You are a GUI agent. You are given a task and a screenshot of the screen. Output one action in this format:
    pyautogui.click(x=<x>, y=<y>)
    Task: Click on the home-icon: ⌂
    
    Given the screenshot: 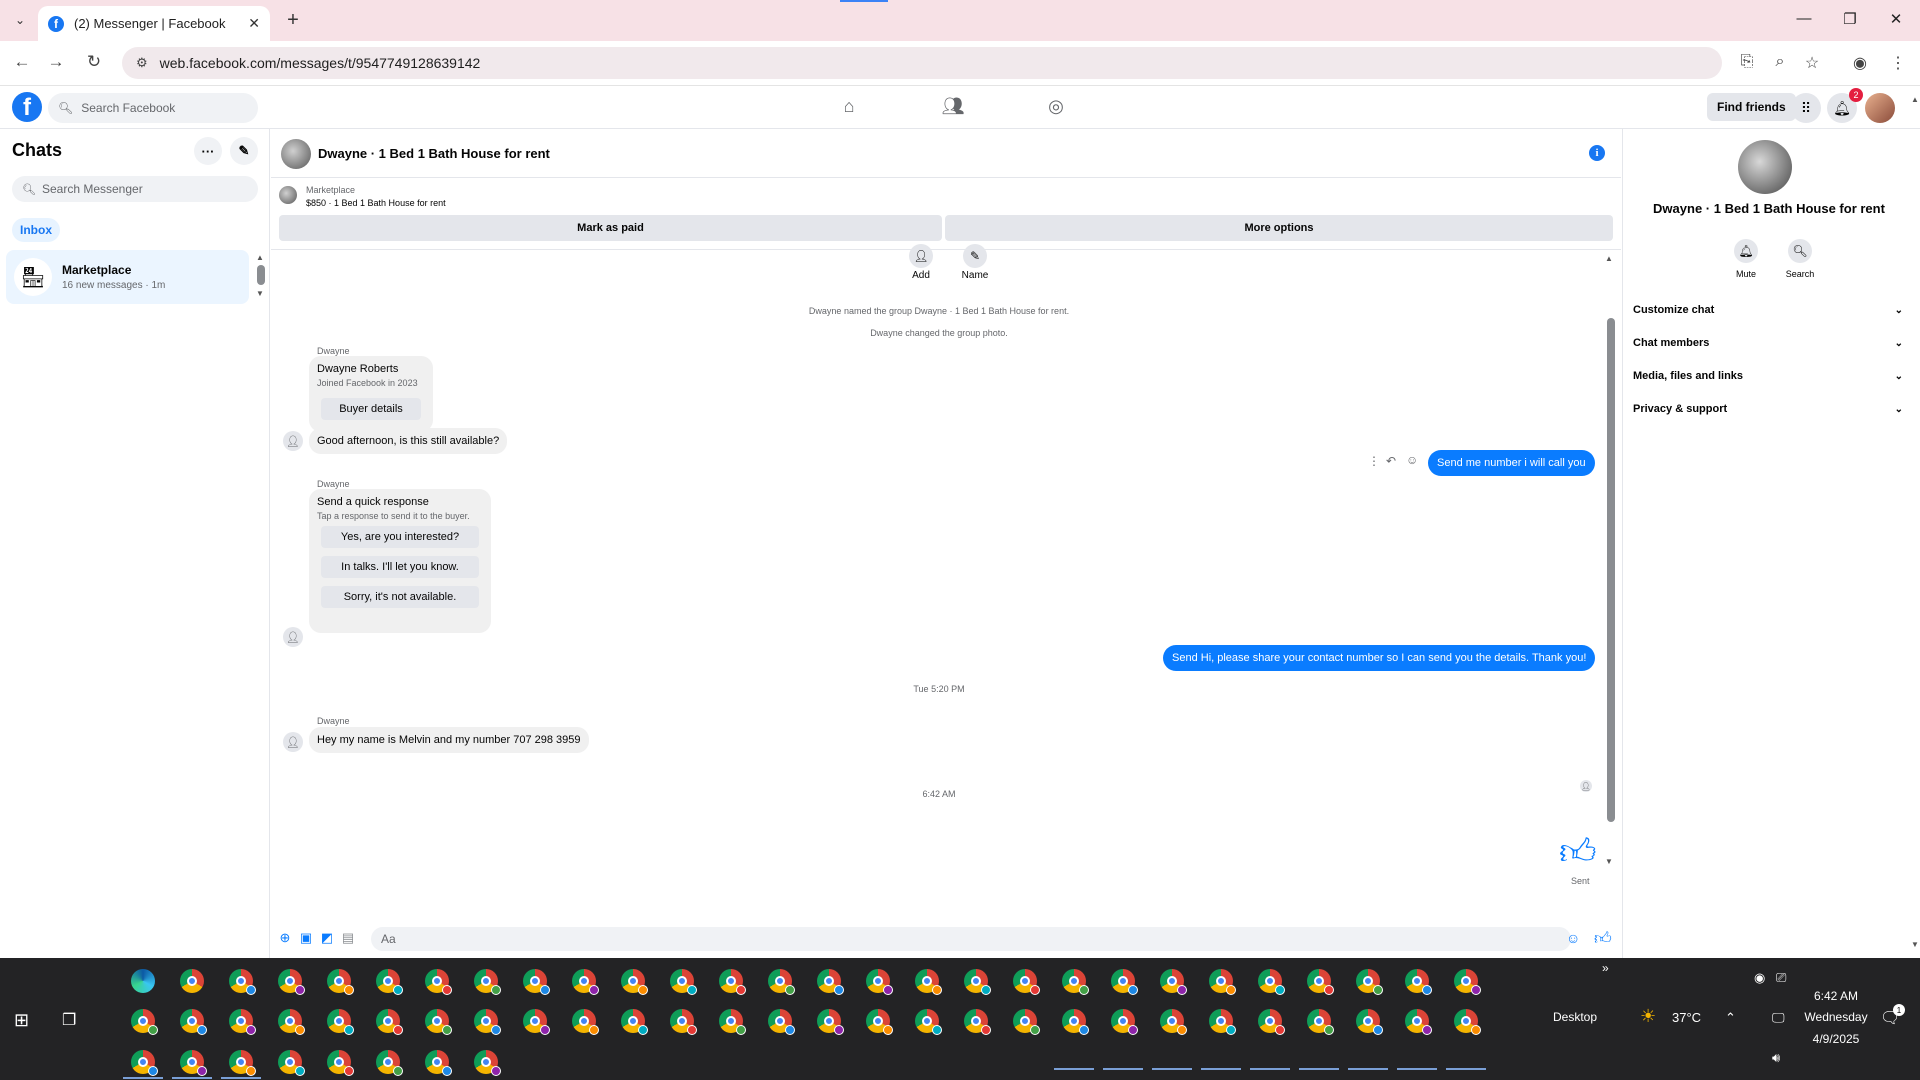 What is the action you would take?
    pyautogui.click(x=849, y=106)
    